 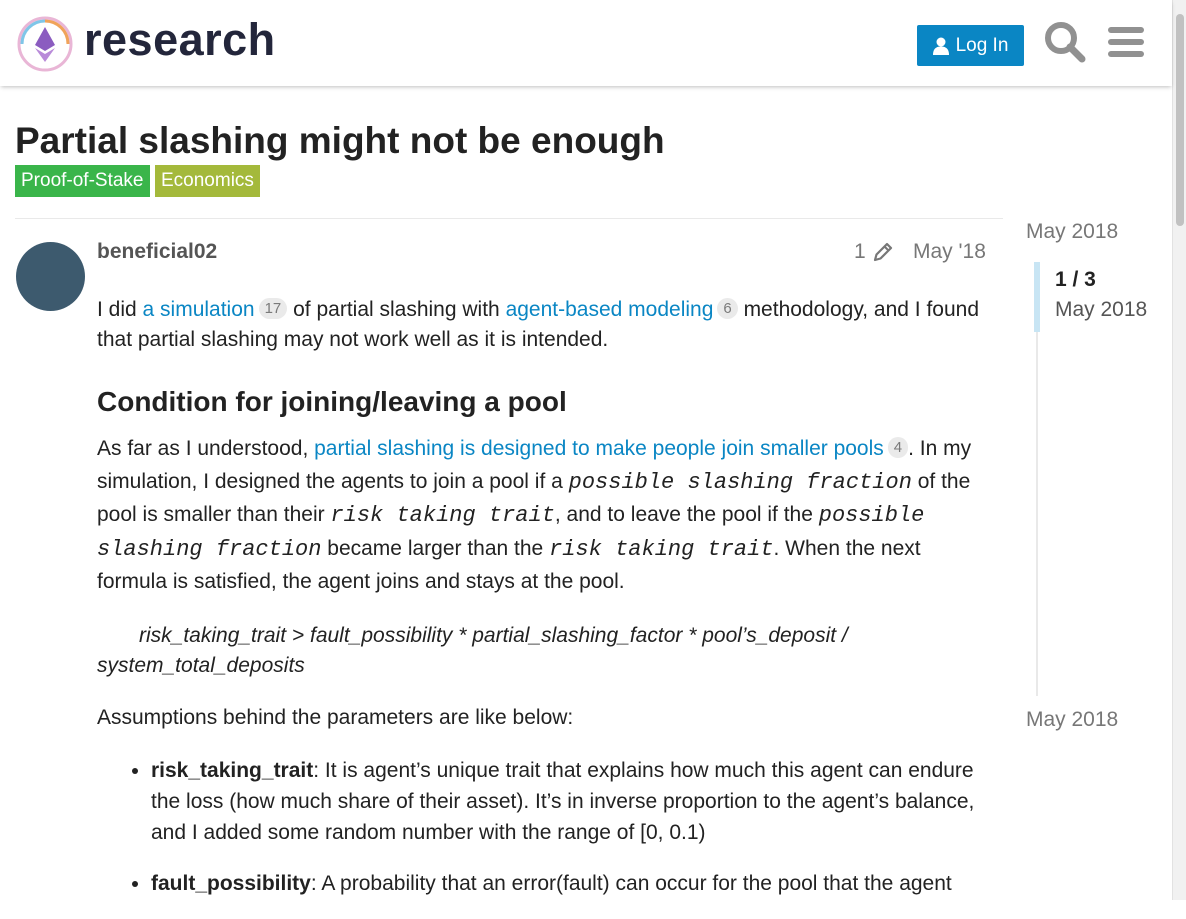 I want to click on topic-title: Partial slashing might not be enough, so click(x=340, y=141).